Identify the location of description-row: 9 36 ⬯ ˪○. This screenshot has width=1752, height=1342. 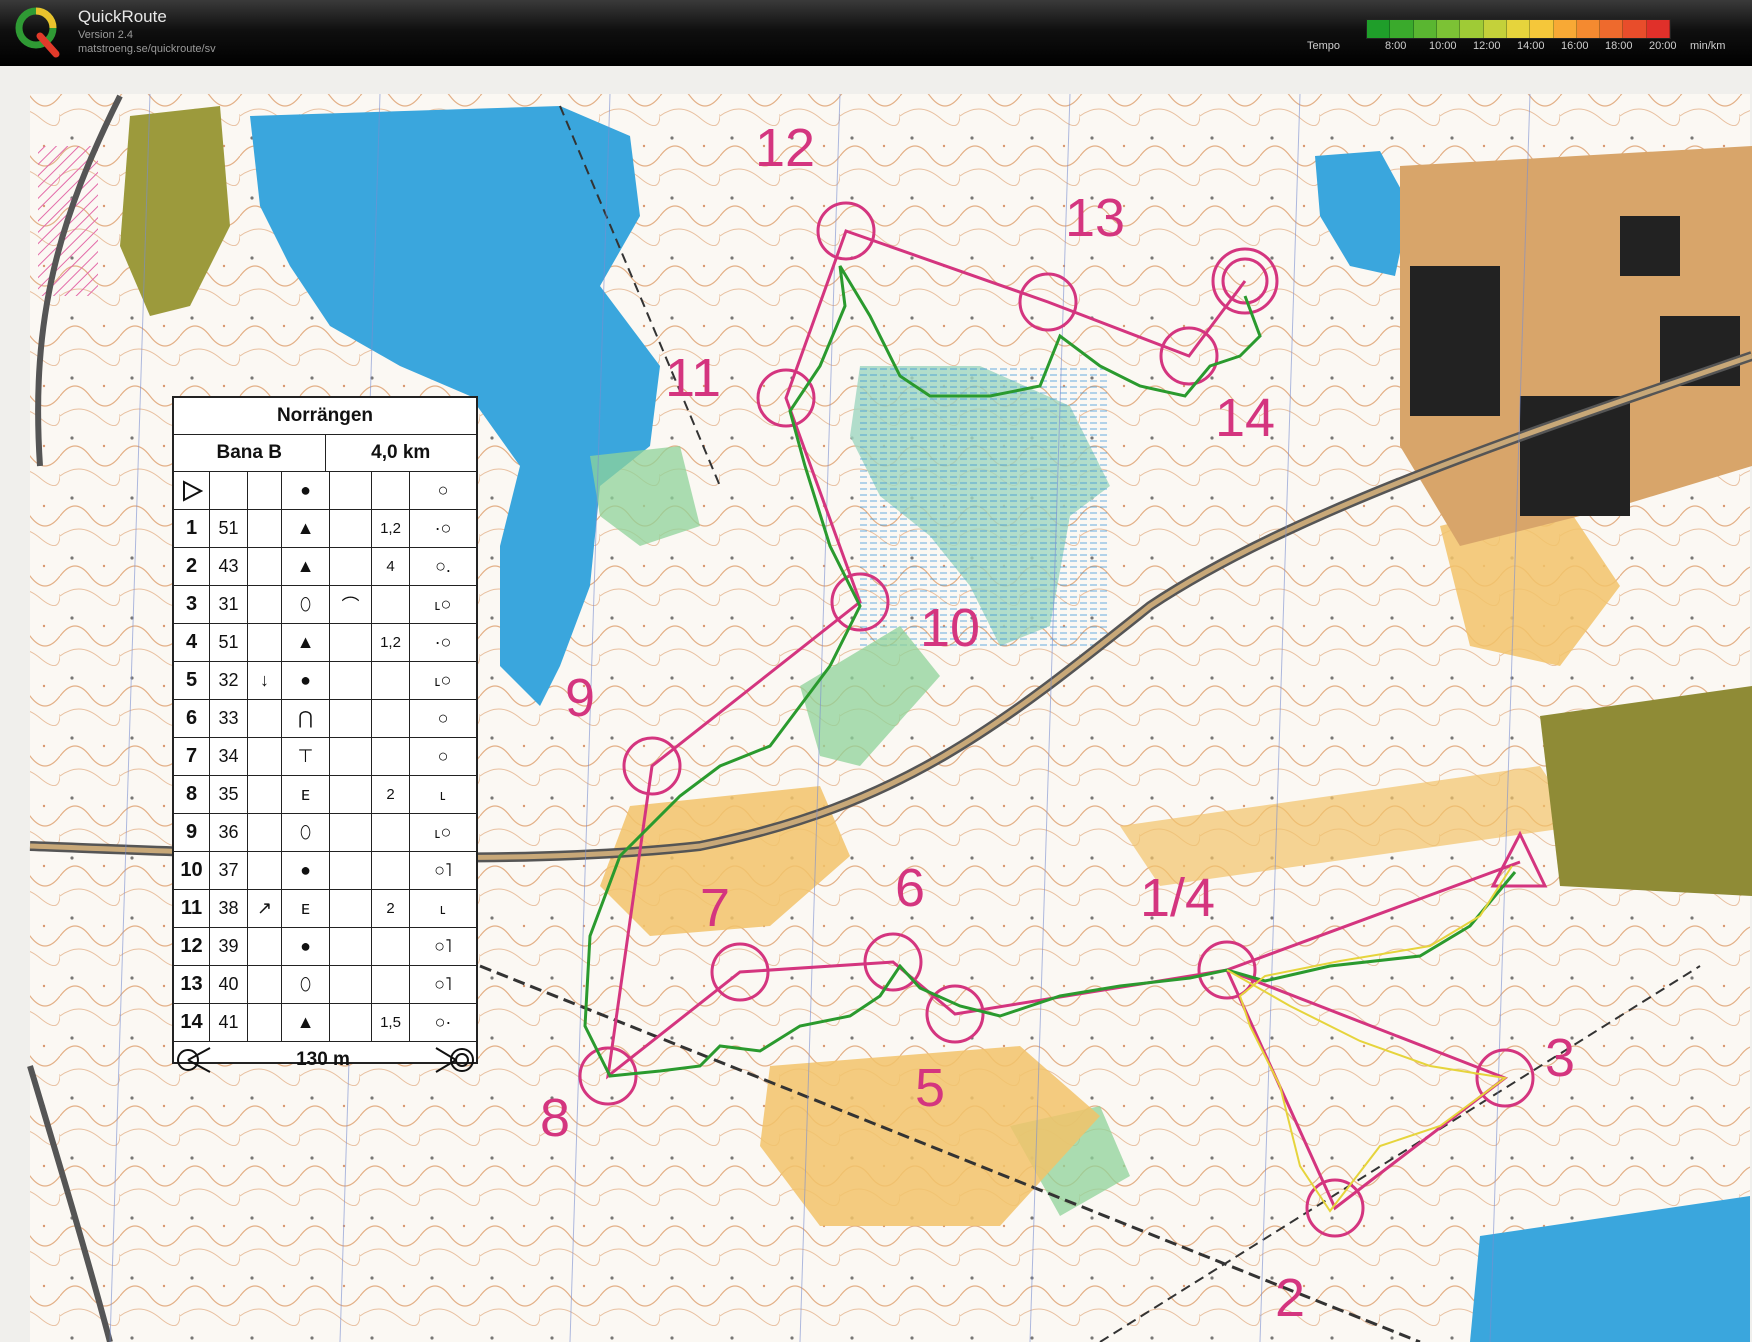
(325, 833).